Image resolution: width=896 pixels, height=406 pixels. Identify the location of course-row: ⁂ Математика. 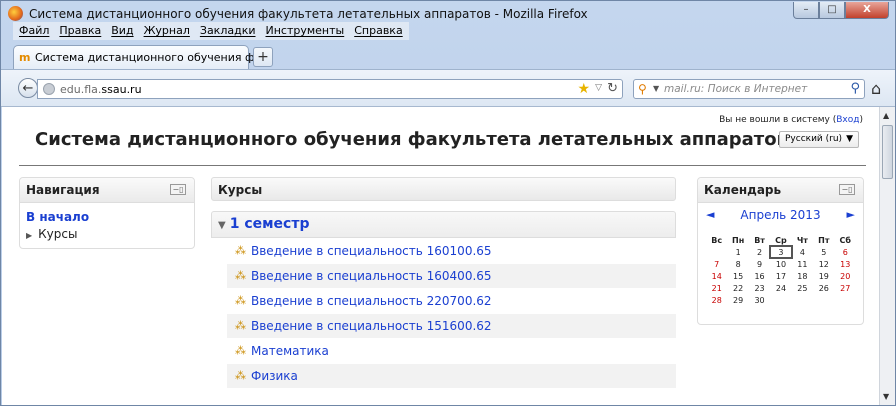
(451, 351).